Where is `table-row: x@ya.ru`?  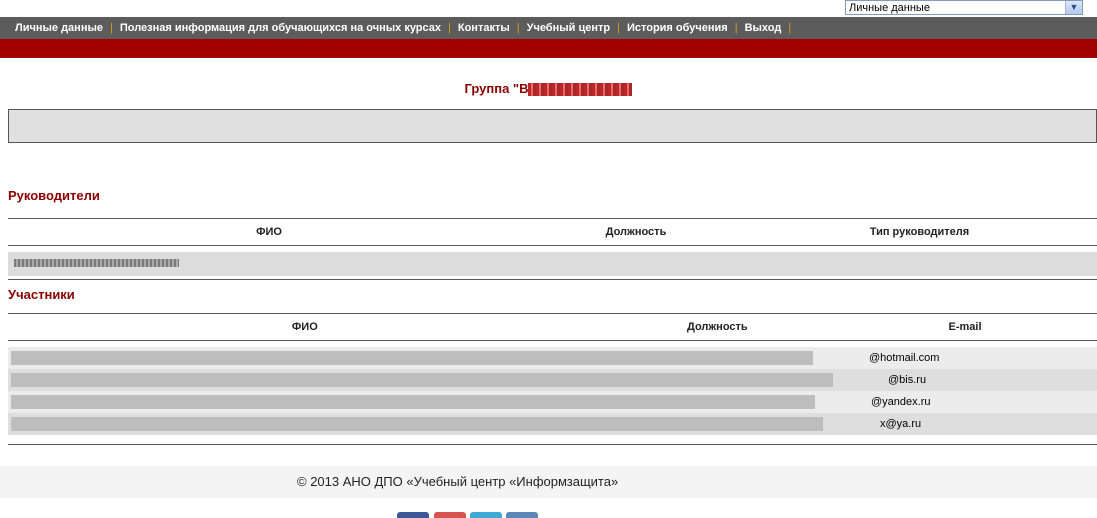
table-row: x@ya.ru is located at coordinates (552, 423).